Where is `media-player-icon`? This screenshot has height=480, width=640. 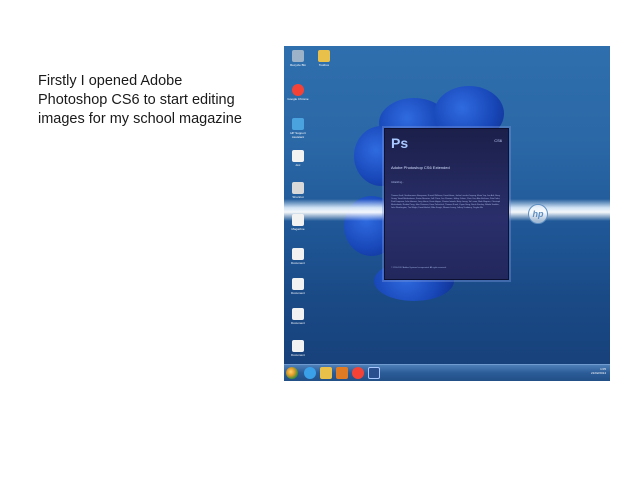
media-player-icon is located at coordinates (342, 373).